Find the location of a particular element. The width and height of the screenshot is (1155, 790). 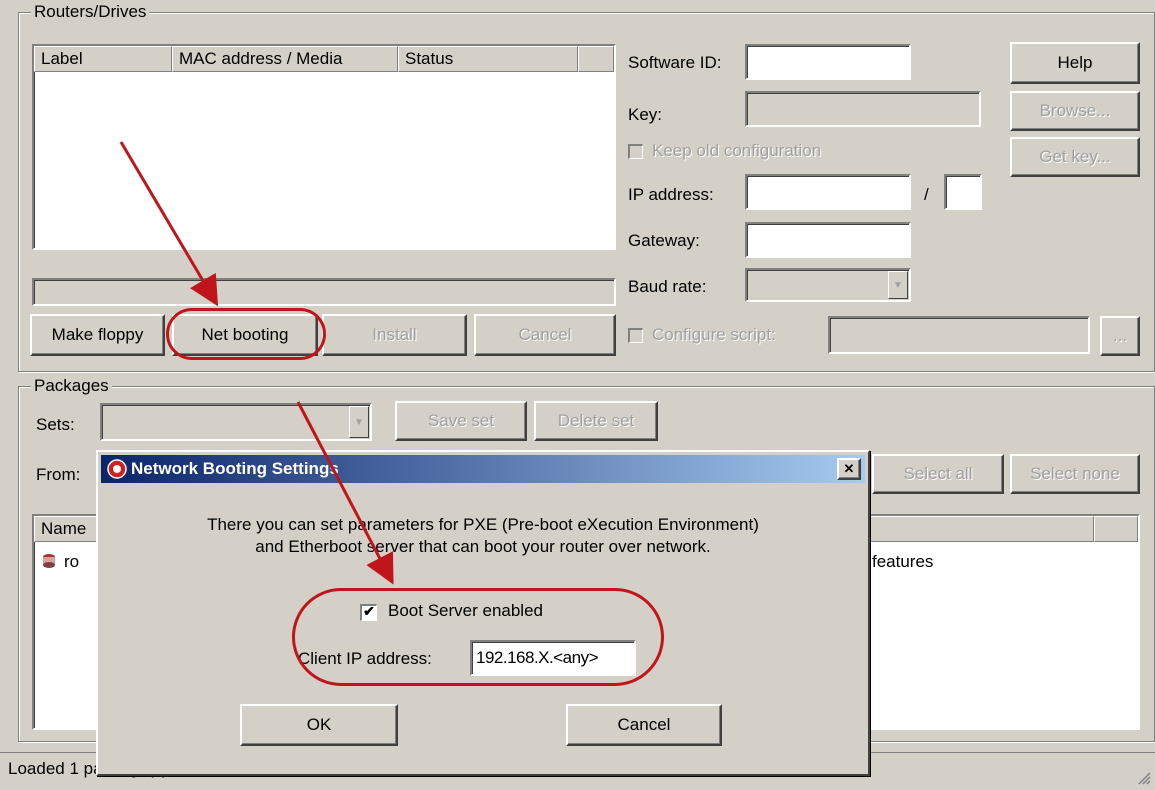

software-id-label: Software ID: is located at coordinates (675, 62).